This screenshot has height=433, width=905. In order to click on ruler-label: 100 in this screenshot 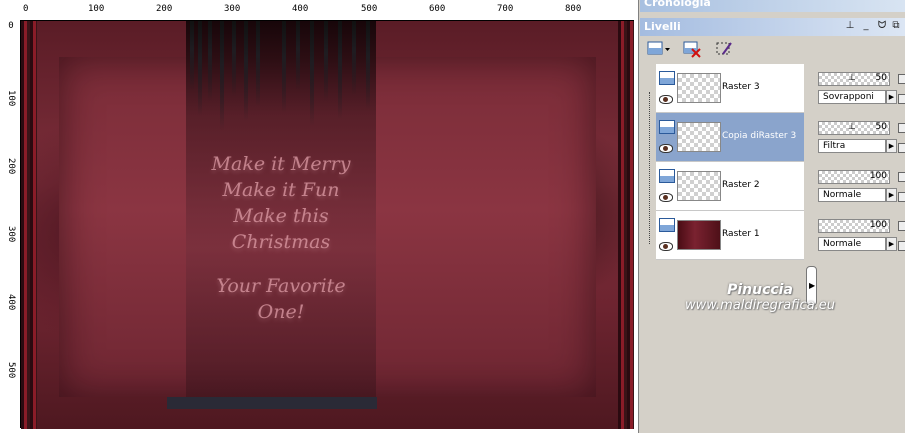, I will do `click(11, 98)`.